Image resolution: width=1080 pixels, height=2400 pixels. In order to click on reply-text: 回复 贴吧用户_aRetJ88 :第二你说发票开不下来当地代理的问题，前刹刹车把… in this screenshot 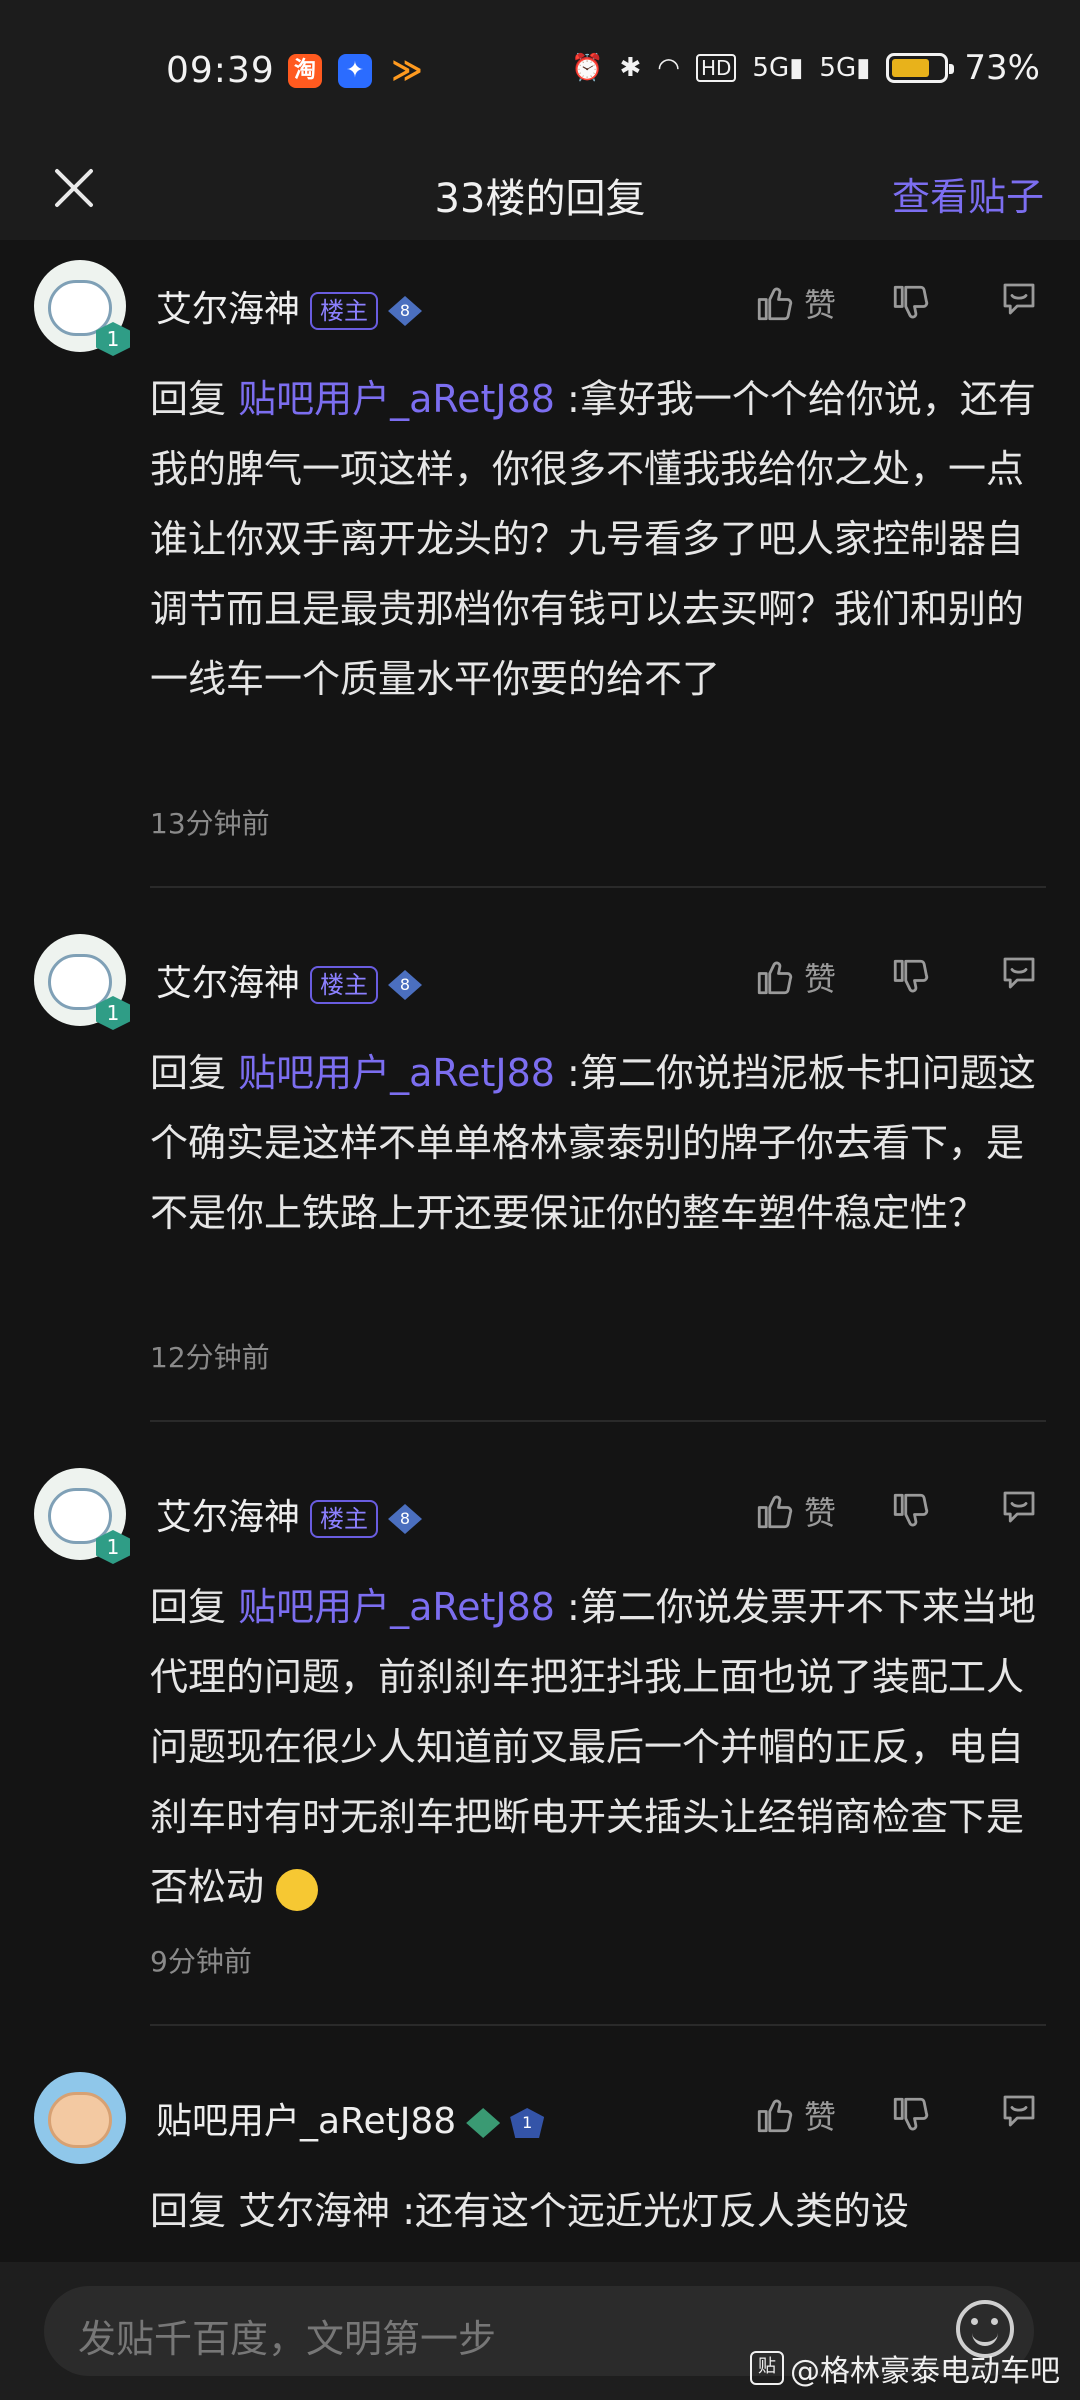, I will do `click(593, 1748)`.